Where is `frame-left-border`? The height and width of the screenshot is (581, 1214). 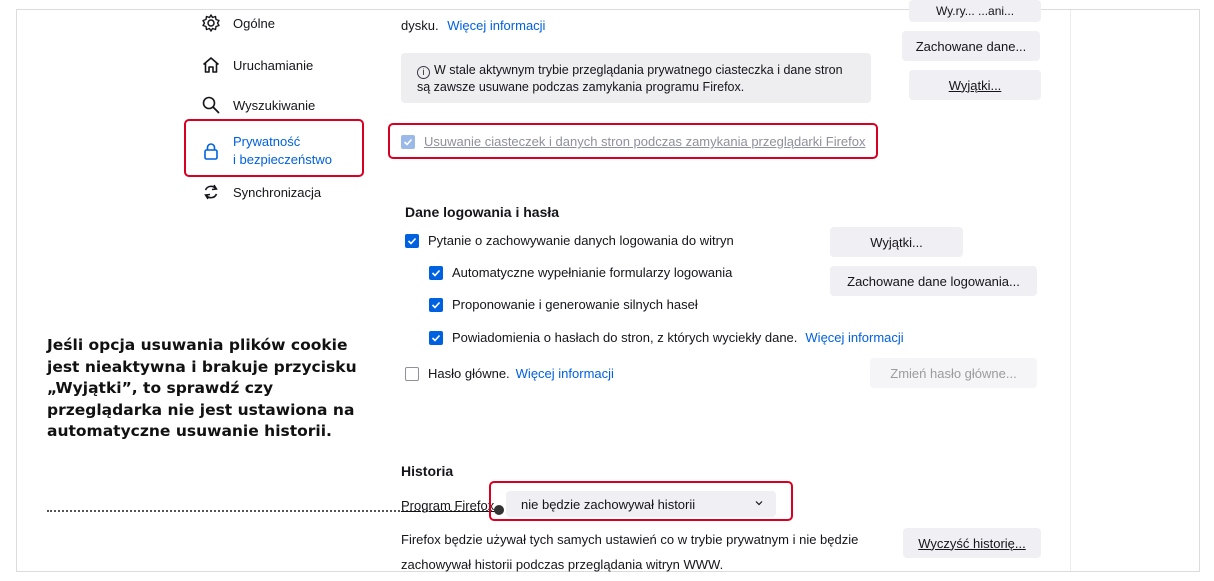 frame-left-border is located at coordinates (16, 290).